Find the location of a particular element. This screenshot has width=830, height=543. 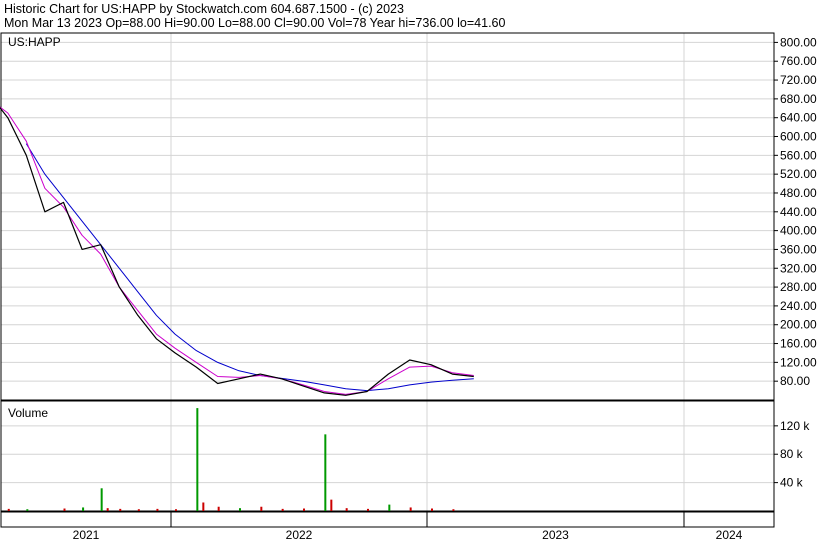

volume-panel-title: Volume is located at coordinates (28, 413).